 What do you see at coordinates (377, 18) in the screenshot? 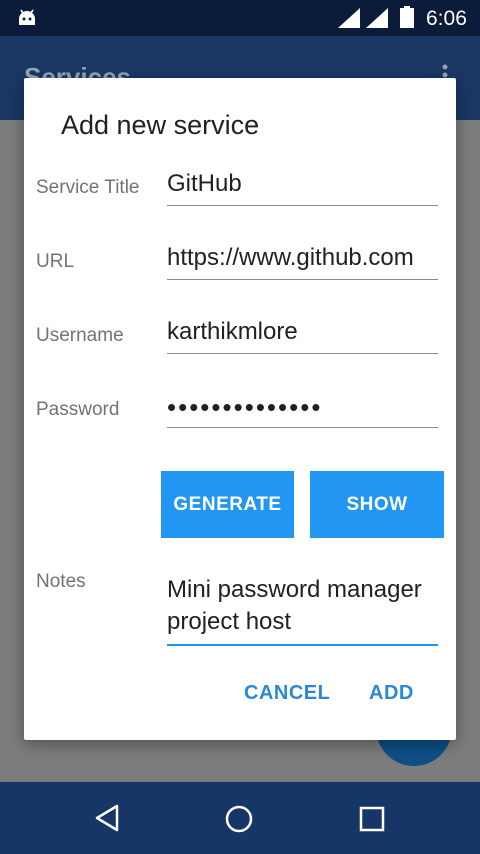
I see `cell-signal-icon` at bounding box center [377, 18].